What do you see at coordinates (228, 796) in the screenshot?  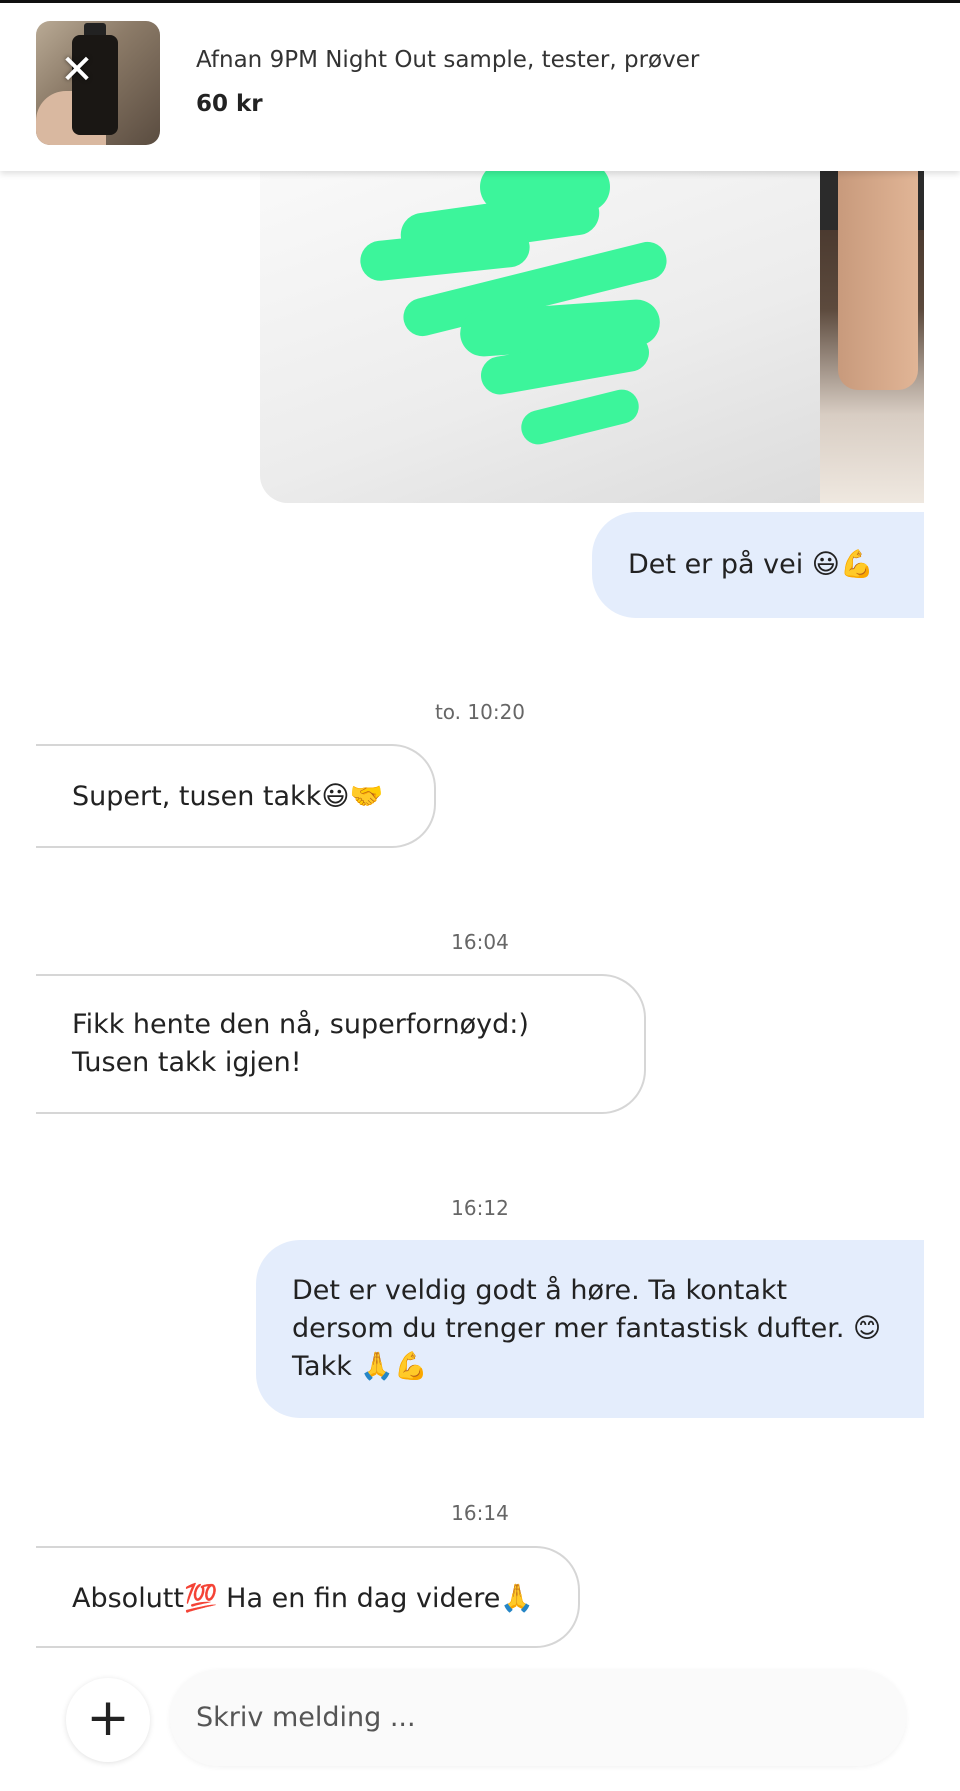 I see `message-text: Supert, tusen takk😃🤝` at bounding box center [228, 796].